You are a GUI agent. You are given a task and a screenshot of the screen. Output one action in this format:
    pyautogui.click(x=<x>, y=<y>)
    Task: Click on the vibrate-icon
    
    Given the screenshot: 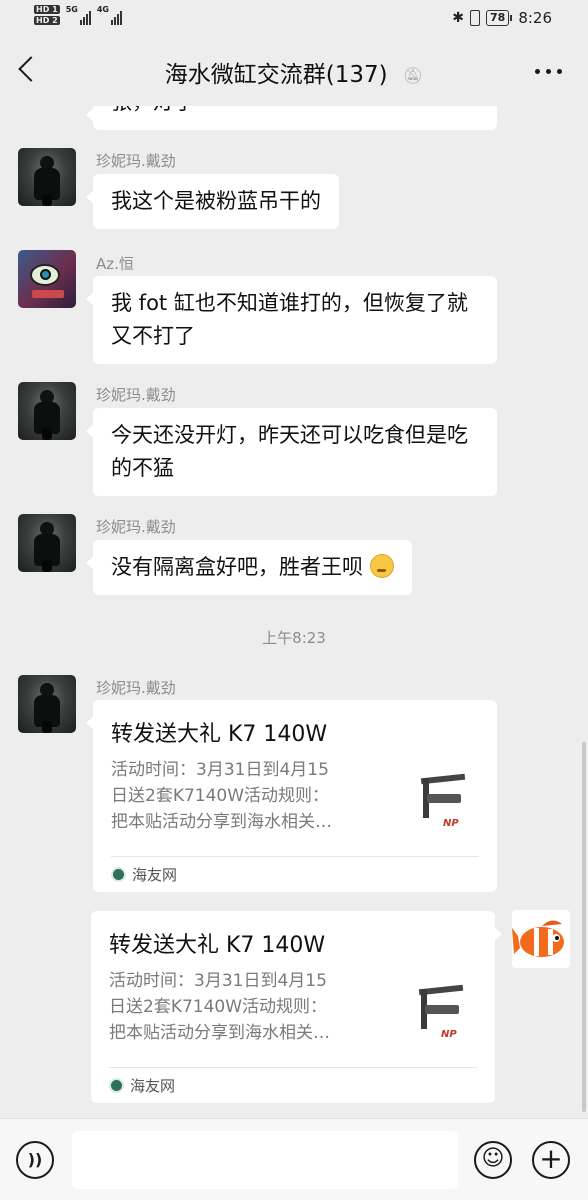 What is the action you would take?
    pyautogui.click(x=475, y=18)
    